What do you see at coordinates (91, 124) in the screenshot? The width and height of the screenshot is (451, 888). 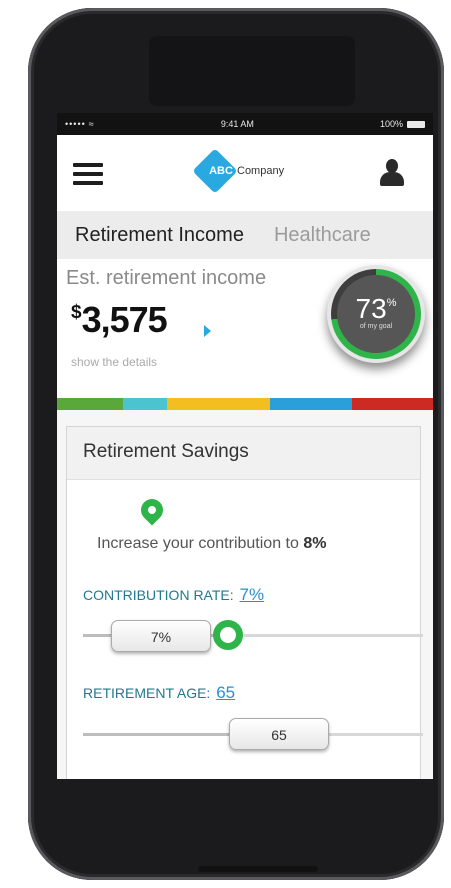 I see `wifi-icon: ≈` at bounding box center [91, 124].